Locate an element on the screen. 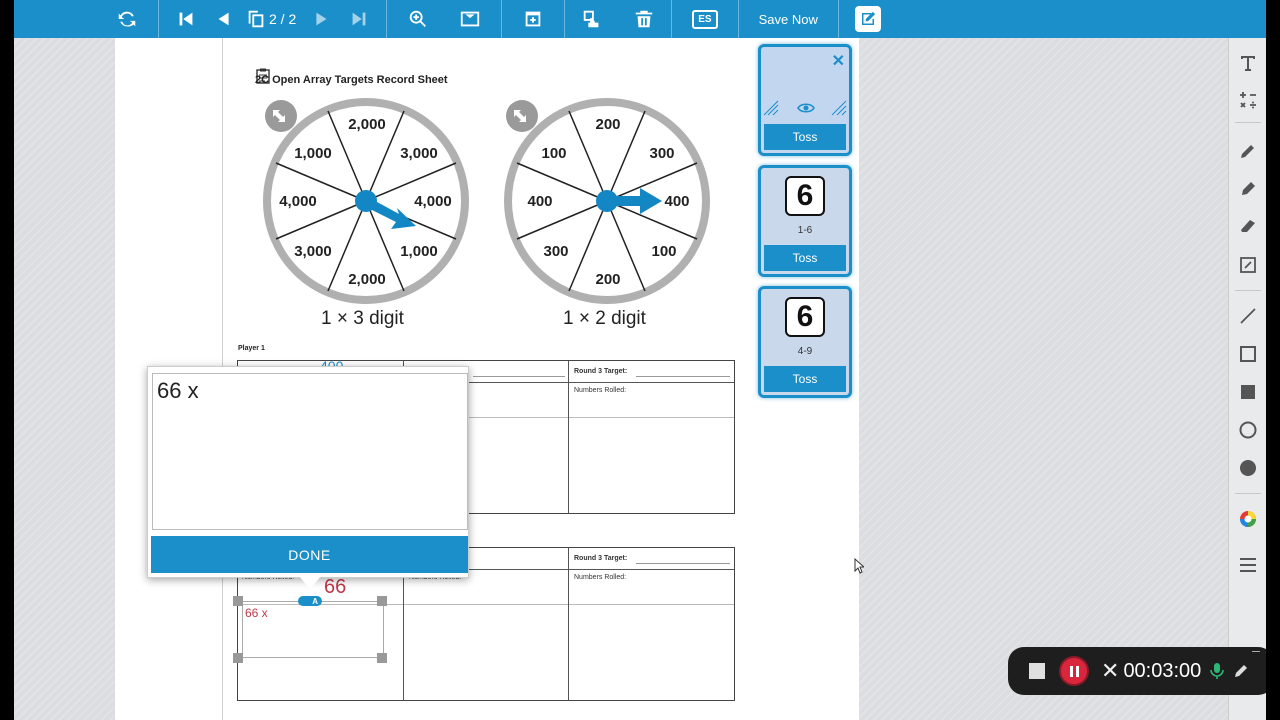 The image size is (1280, 720). recording-timer: 00:03:00 is located at coordinates (1162, 670).